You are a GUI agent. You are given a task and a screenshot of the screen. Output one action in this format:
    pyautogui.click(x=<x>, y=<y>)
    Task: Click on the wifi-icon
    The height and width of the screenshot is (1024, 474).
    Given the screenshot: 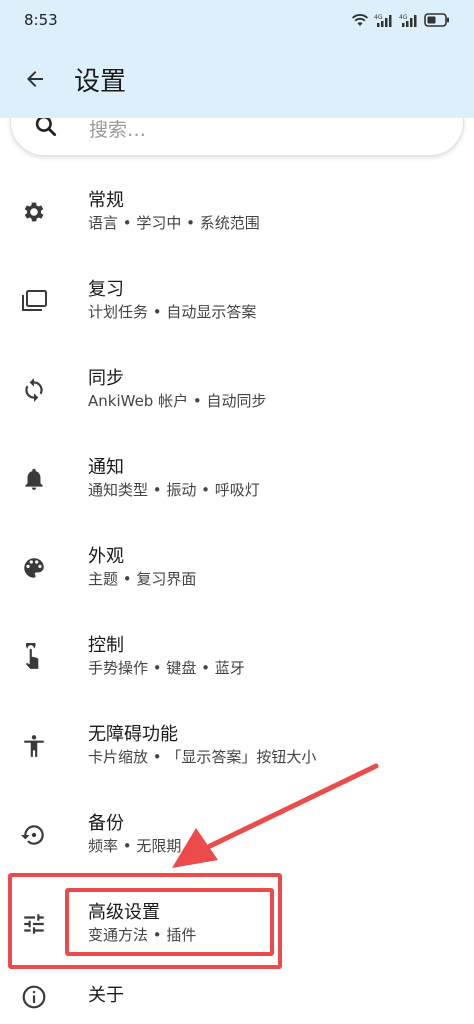 What is the action you would take?
    pyautogui.click(x=360, y=20)
    